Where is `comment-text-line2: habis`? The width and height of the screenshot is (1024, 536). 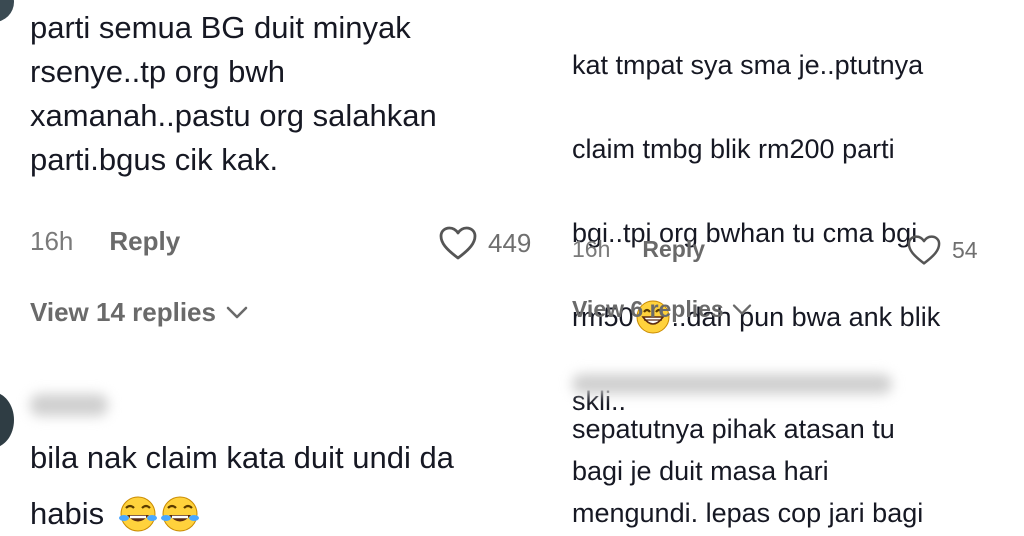 comment-text-line2: habis is located at coordinates (115, 514).